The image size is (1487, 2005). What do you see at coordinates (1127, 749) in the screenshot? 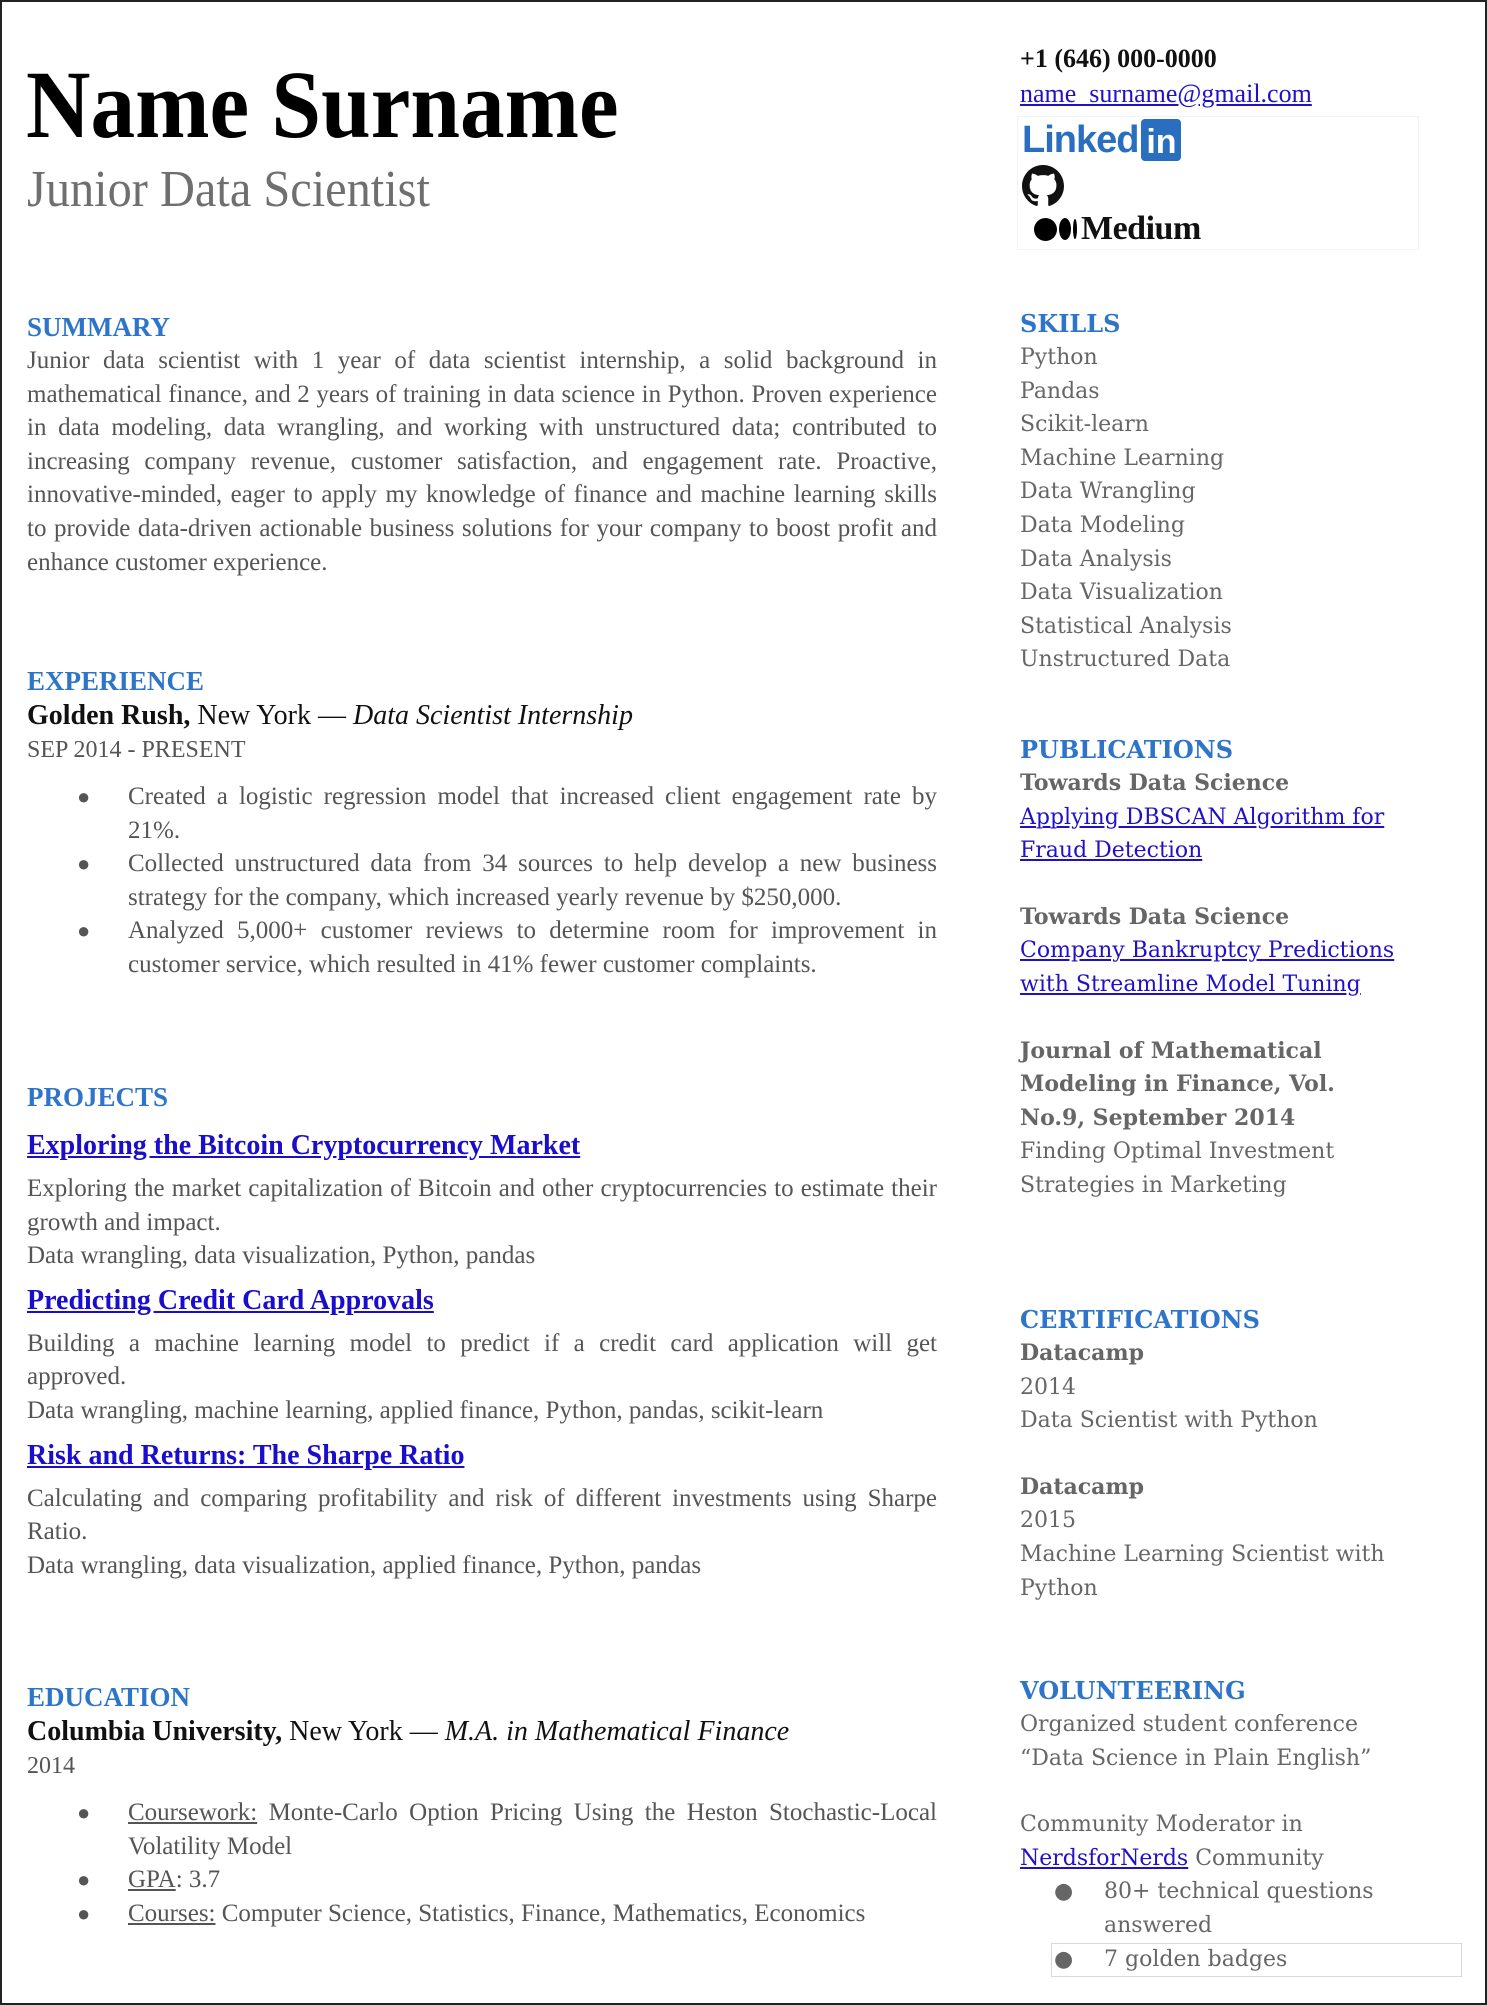
I see `publications-heading: PUBLICATIONS` at bounding box center [1127, 749].